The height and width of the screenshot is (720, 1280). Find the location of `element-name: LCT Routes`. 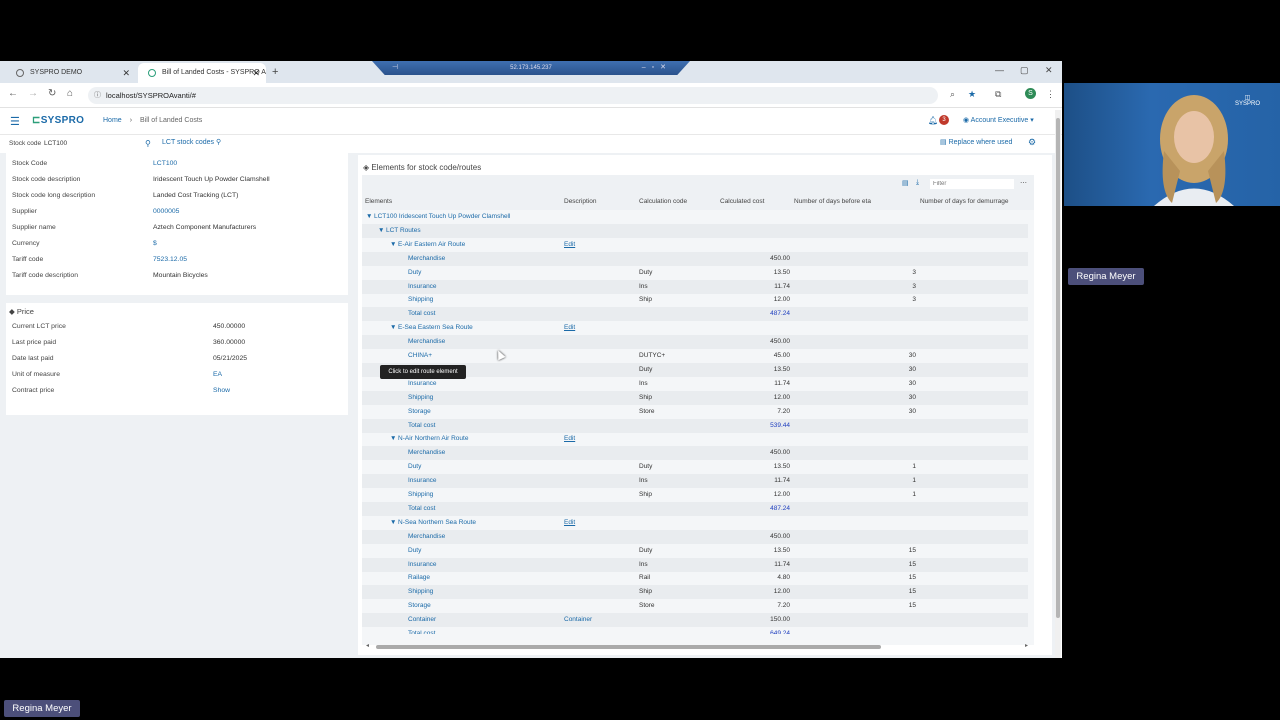

element-name: LCT Routes is located at coordinates (403, 231).